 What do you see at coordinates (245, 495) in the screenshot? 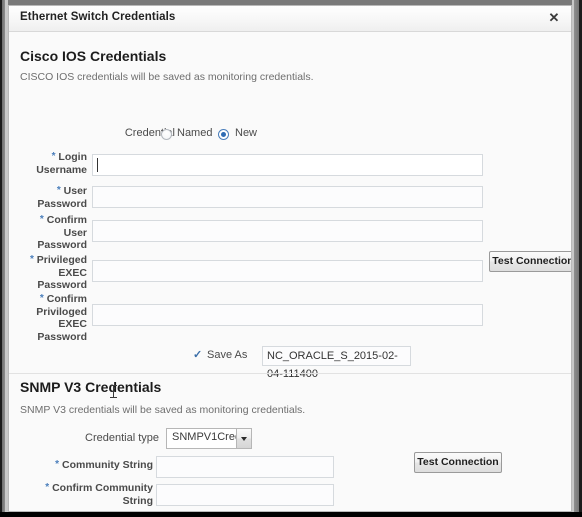
I see `confirm-community-string-input` at bounding box center [245, 495].